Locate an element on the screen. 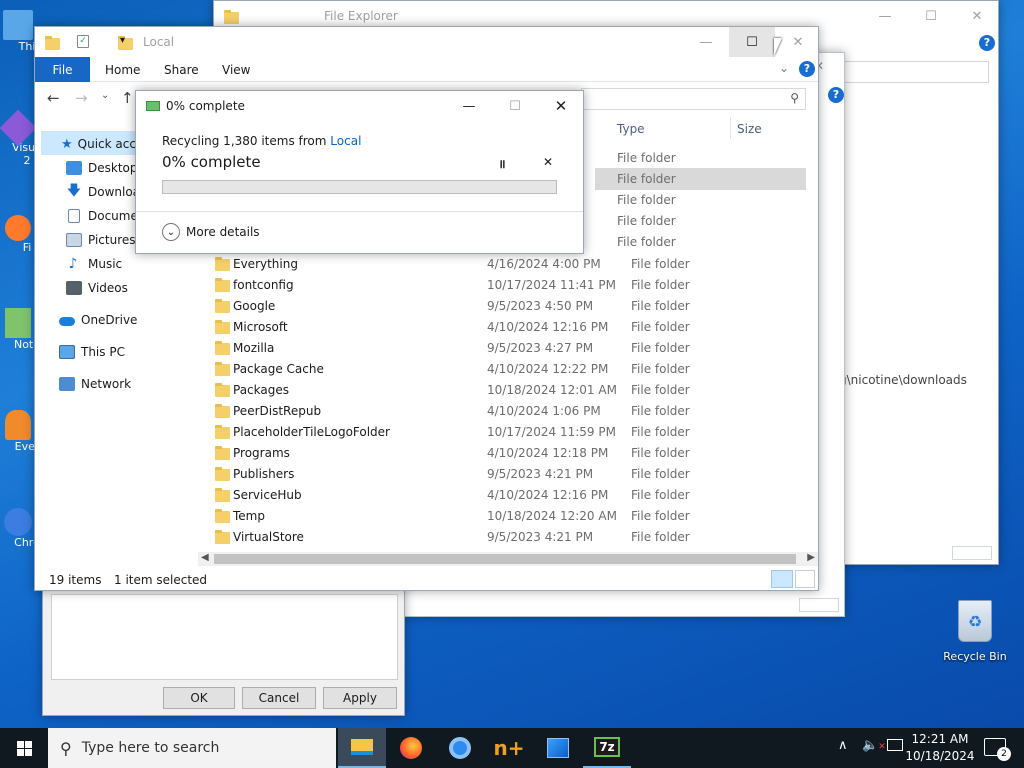 This screenshot has width=1024, height=768. forward-arrow-icon: → is located at coordinates (81, 98).